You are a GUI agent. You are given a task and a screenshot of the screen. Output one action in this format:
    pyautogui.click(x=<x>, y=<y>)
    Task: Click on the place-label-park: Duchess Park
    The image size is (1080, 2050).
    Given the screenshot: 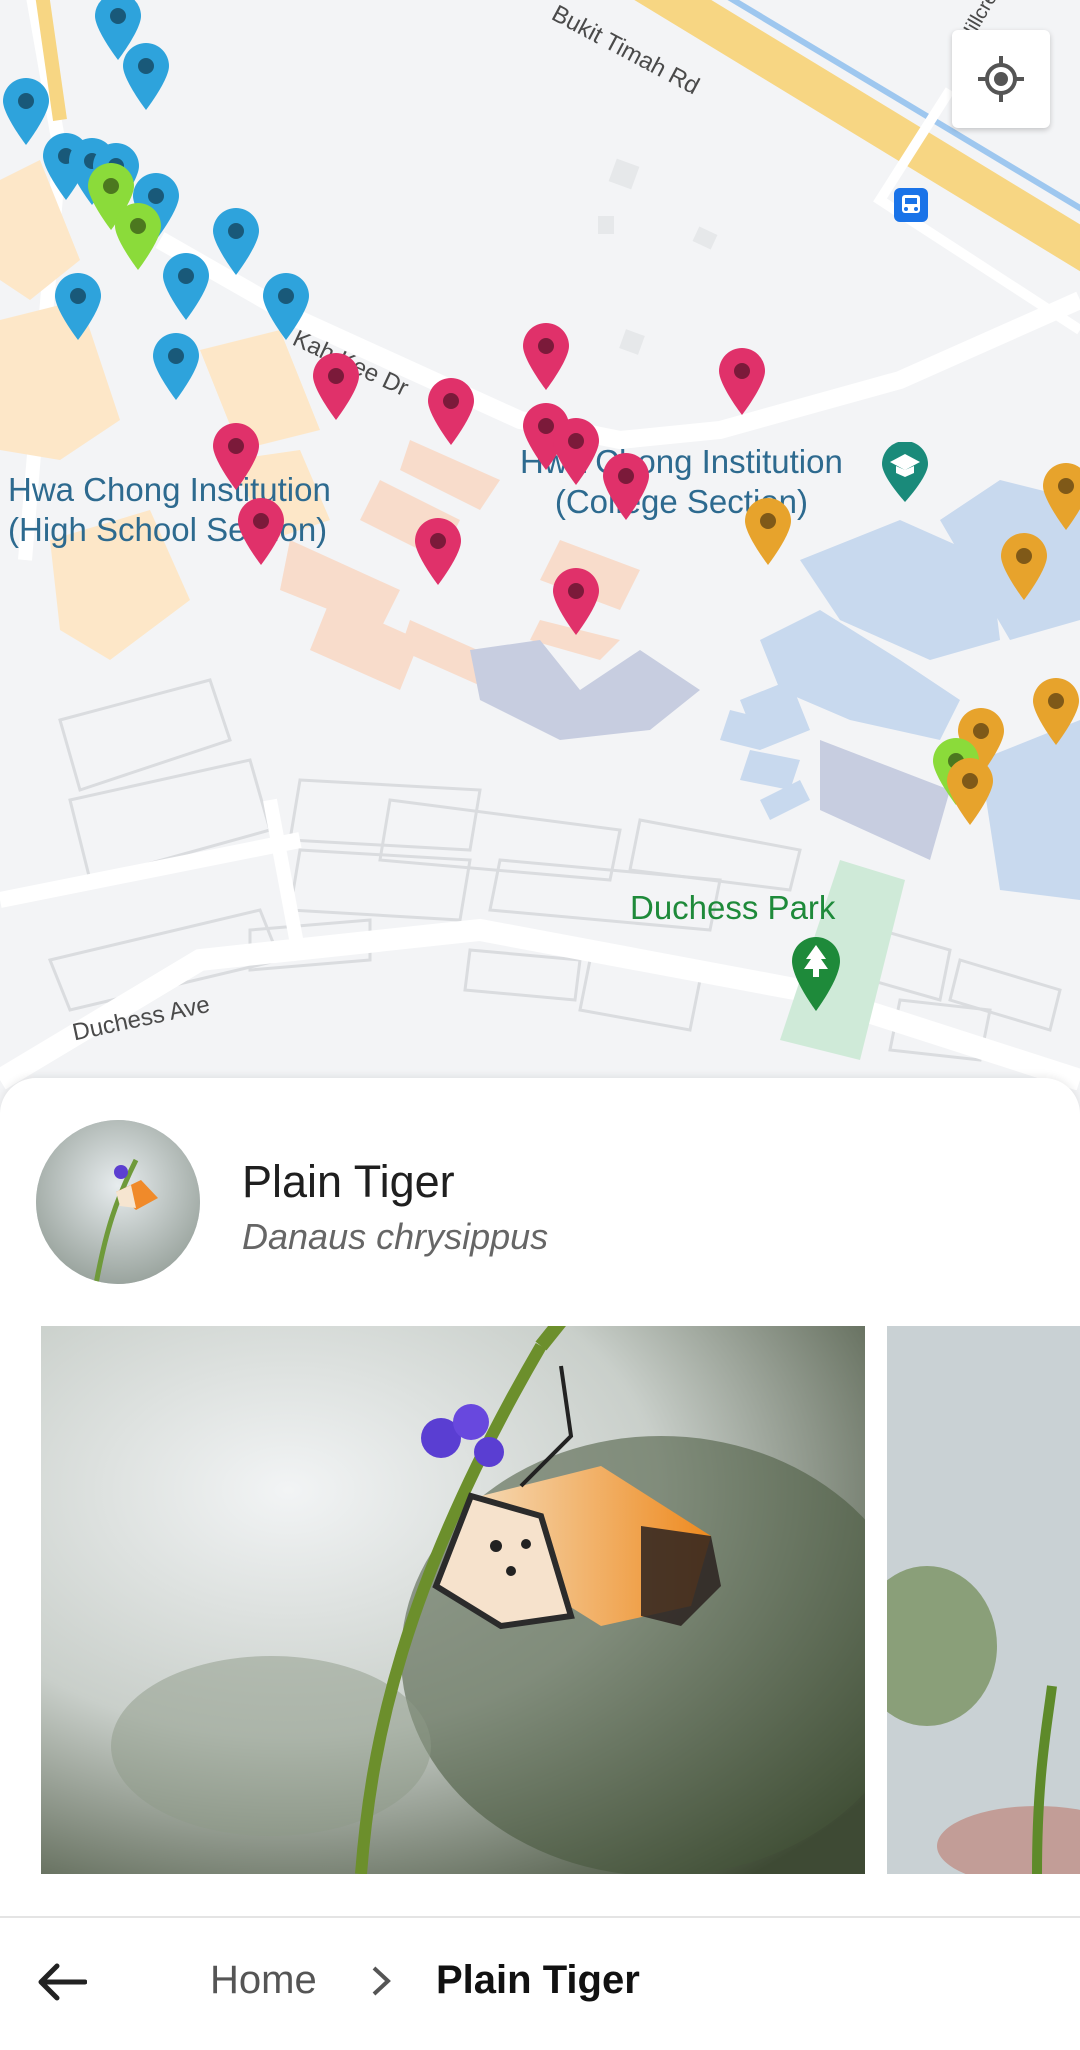 What is the action you would take?
    pyautogui.click(x=733, y=907)
    